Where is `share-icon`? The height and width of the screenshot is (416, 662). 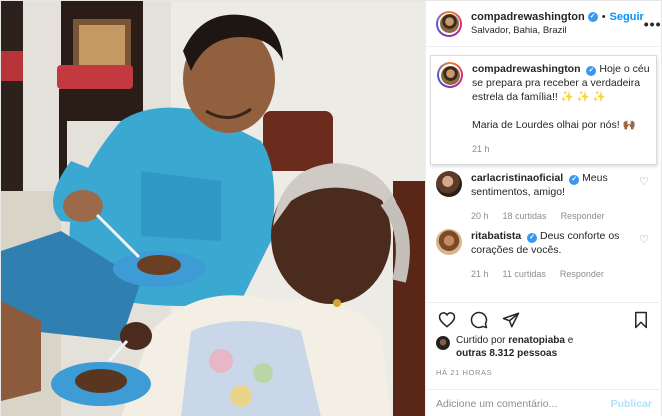
share-icon is located at coordinates (511, 320).